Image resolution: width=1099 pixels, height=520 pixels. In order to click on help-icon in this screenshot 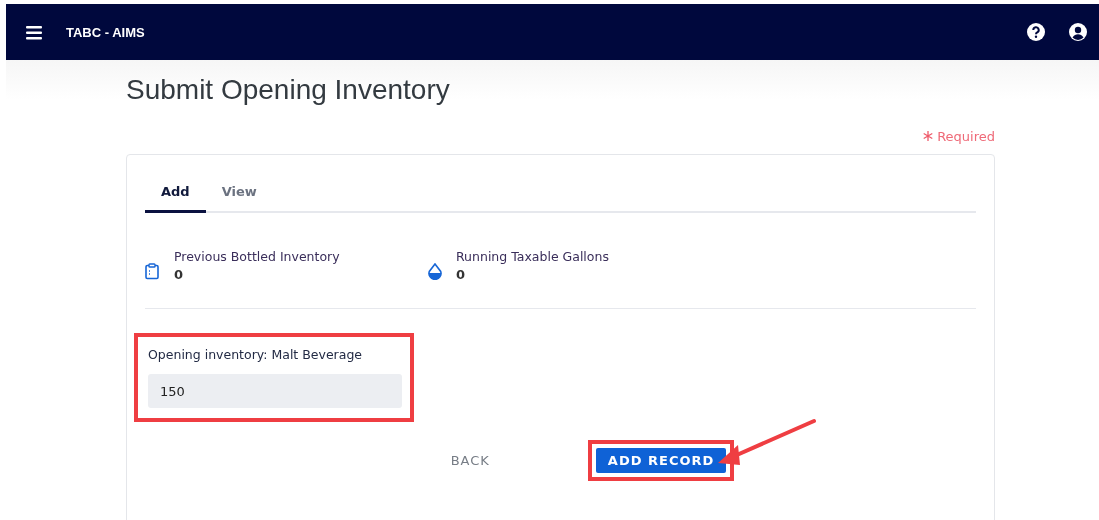, I will do `click(1036, 32)`.